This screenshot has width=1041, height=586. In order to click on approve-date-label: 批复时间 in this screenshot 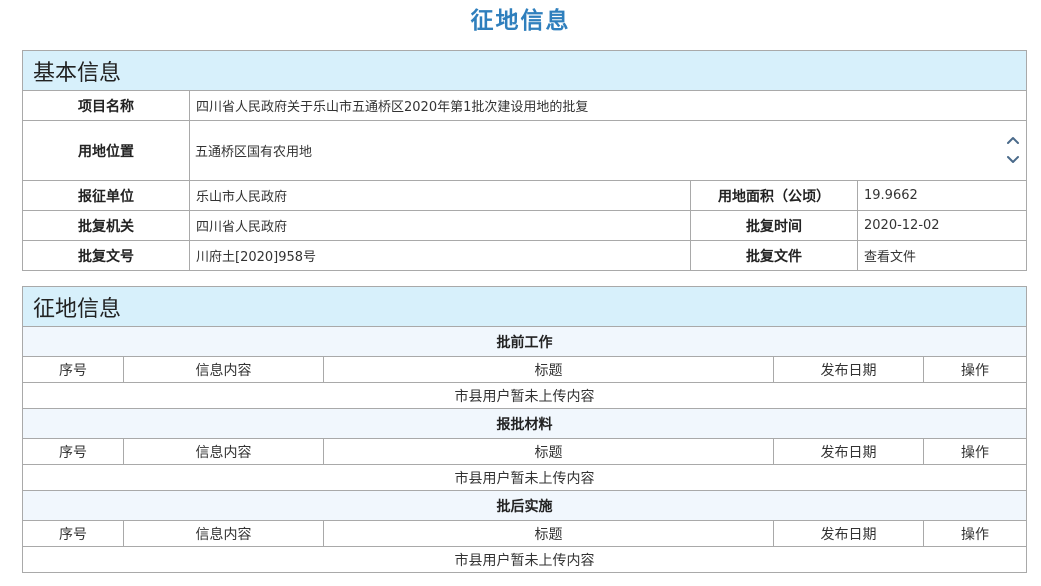, I will do `click(774, 225)`.